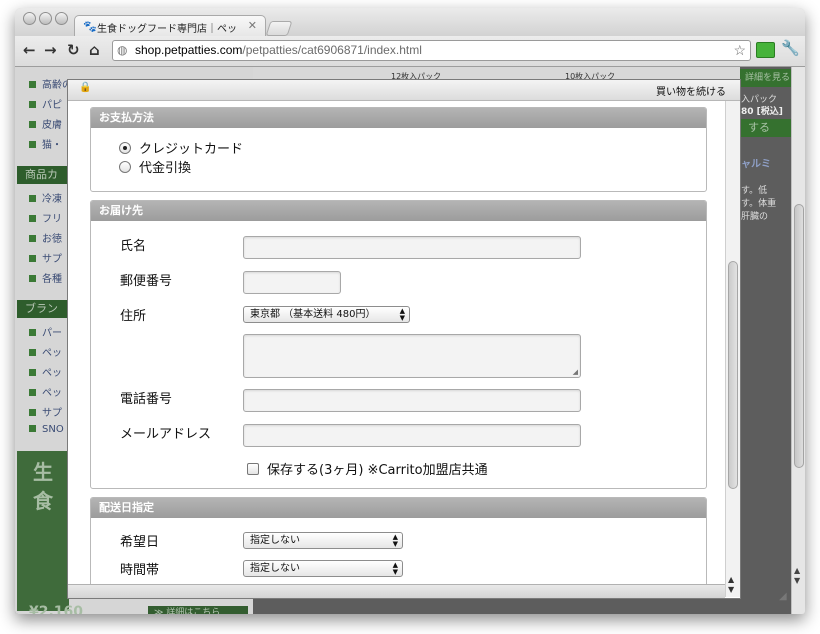 This screenshot has height=634, width=820. I want to click on wrench-icon: 🔧, so click(790, 48).